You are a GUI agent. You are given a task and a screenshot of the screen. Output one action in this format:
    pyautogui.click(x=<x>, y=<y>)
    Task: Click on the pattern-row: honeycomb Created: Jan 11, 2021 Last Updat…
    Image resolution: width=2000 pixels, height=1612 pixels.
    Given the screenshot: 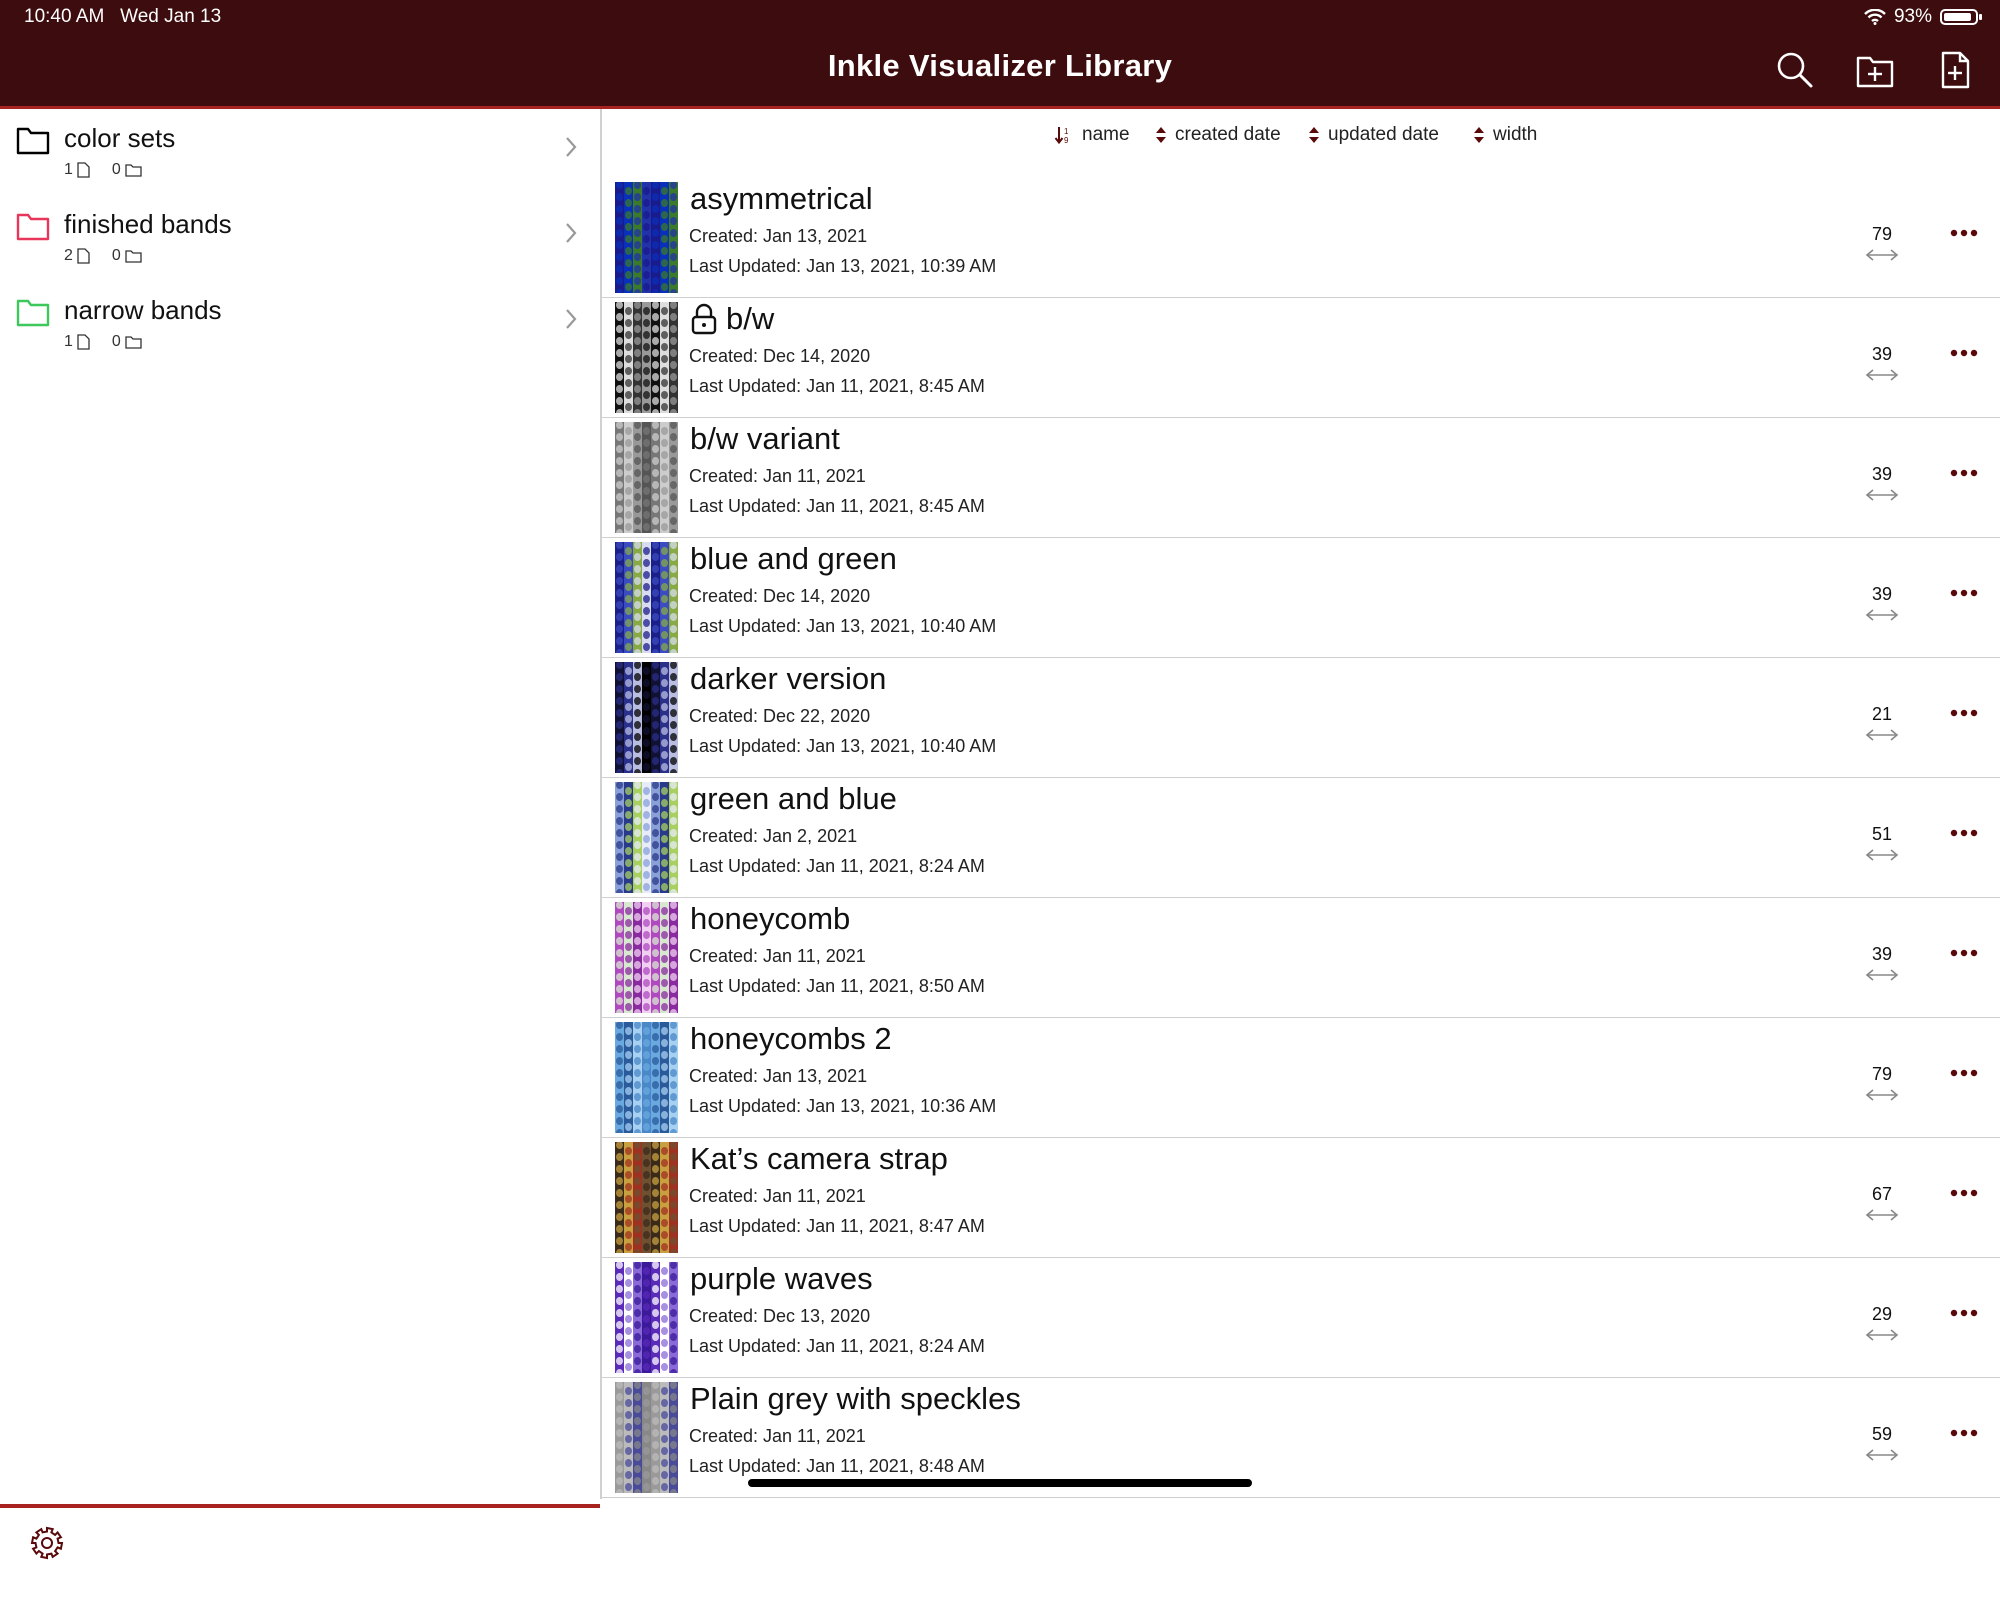 What is the action you would take?
    pyautogui.click(x=1301, y=958)
    